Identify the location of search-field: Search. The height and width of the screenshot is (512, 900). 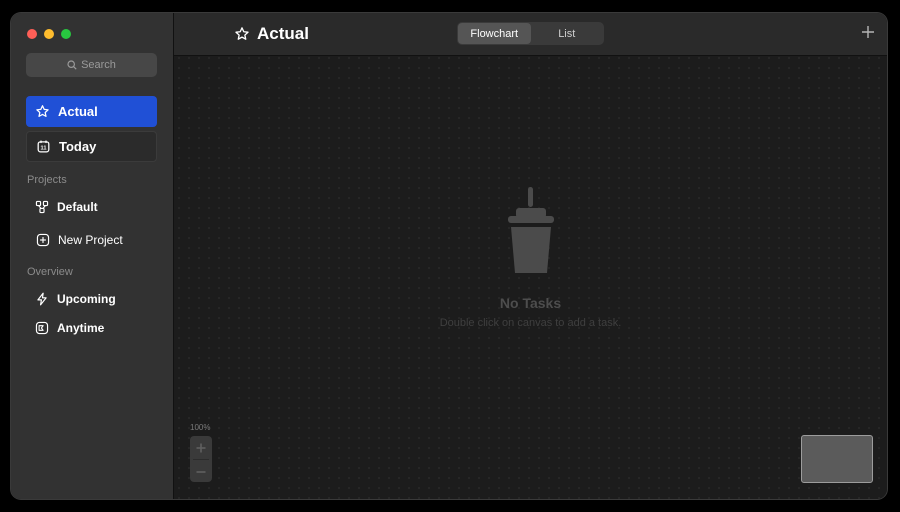
(91, 65).